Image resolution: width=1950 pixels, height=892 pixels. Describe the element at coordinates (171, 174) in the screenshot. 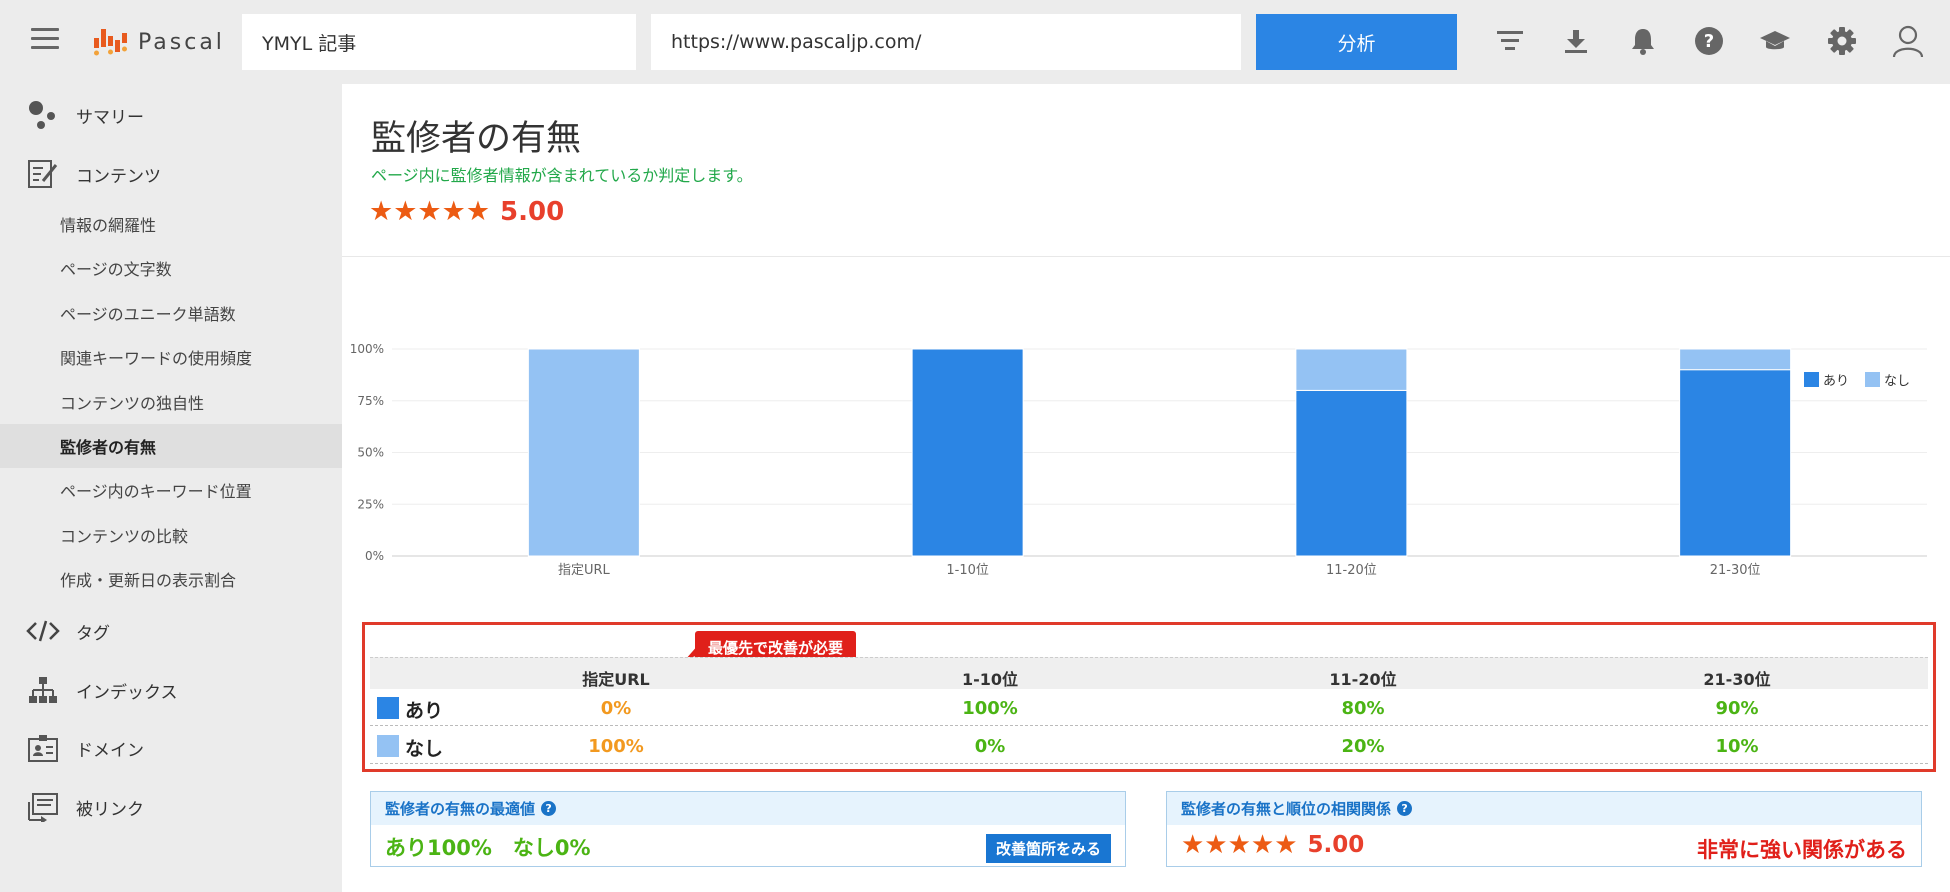

I see `sidebar-item-content: コンテンツ` at that location.